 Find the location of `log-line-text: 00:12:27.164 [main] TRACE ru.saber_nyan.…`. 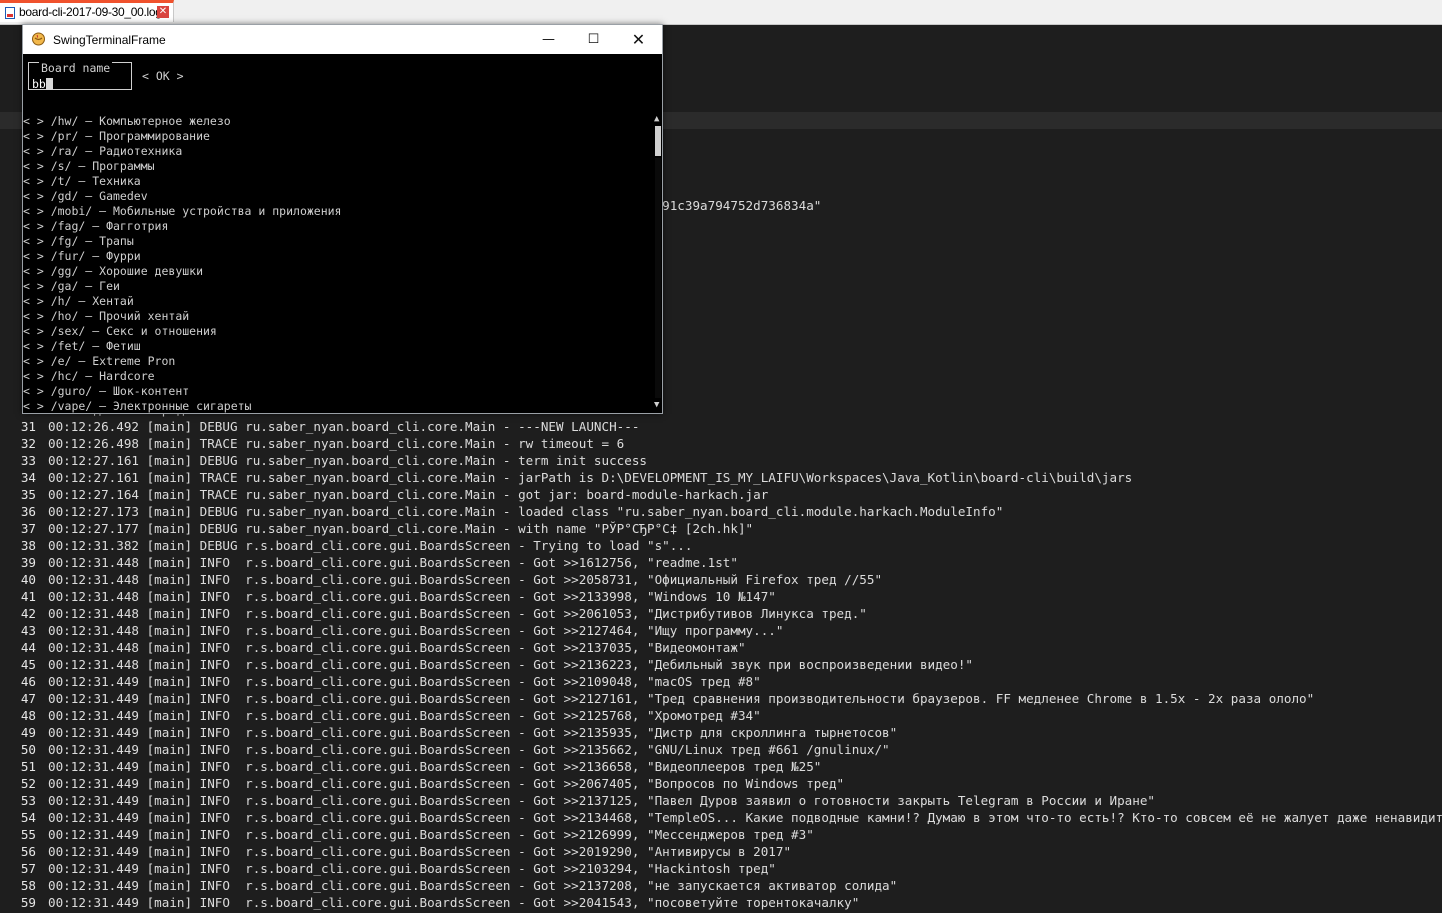

log-line-text: 00:12:27.164 [main] TRACE ru.saber_nyan.… is located at coordinates (408, 494).